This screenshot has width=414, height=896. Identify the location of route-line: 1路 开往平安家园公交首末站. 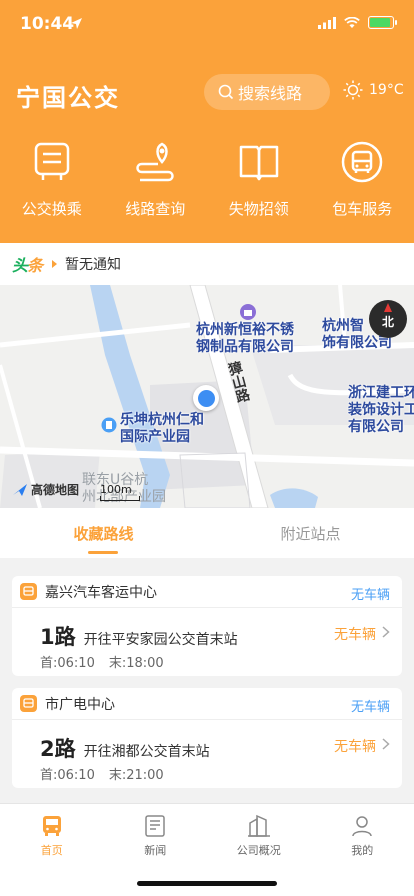
(139, 636).